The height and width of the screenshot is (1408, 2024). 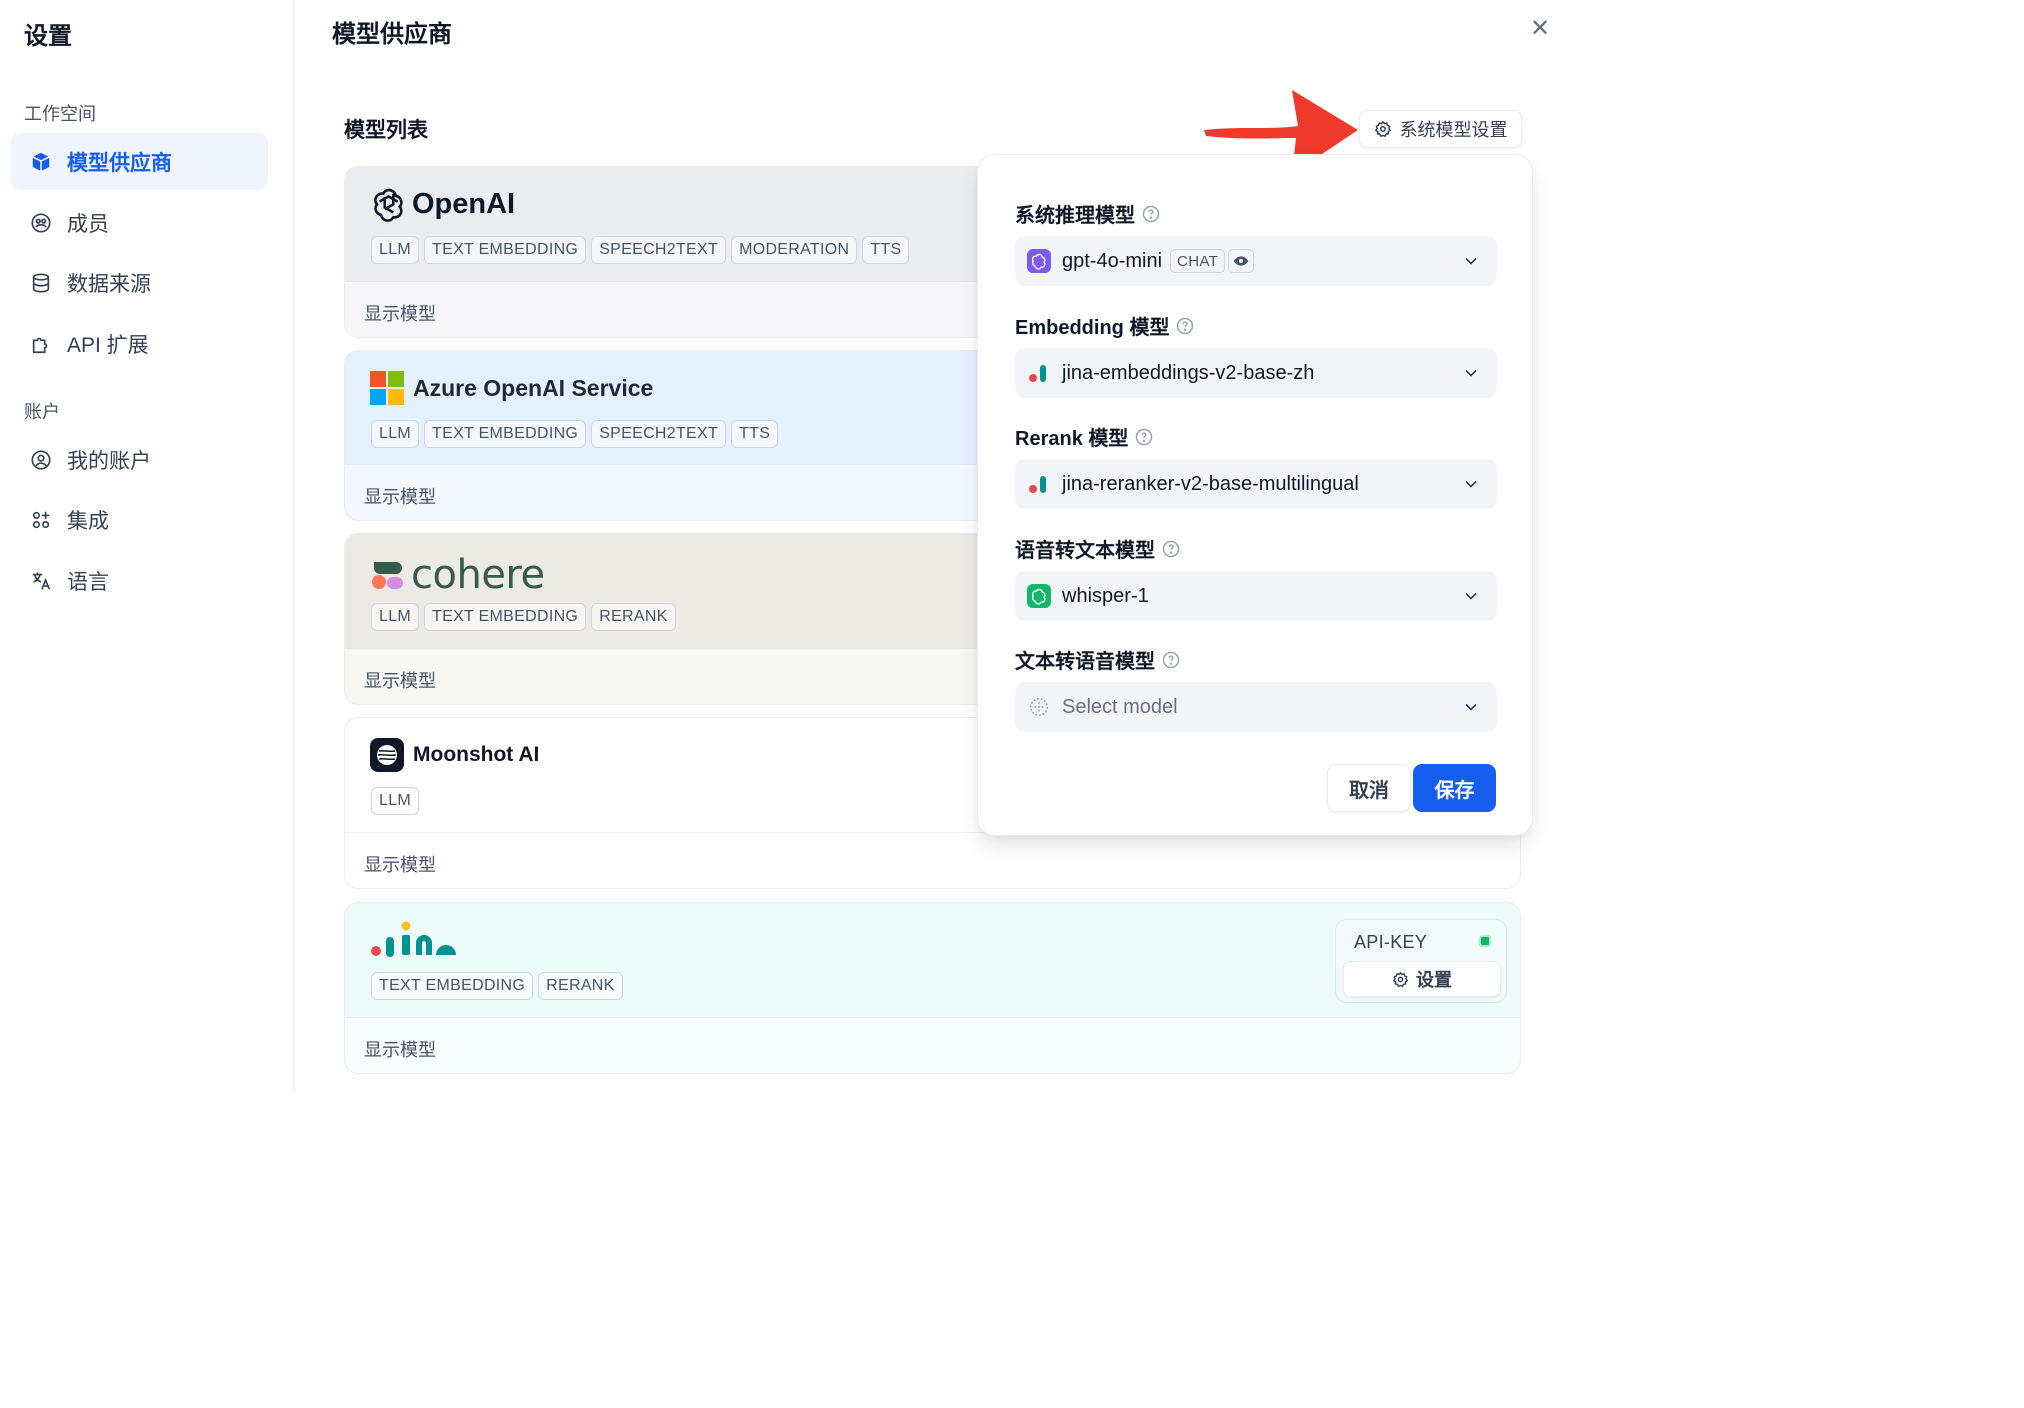 I want to click on cohere-logo: cohere, so click(x=457, y=575).